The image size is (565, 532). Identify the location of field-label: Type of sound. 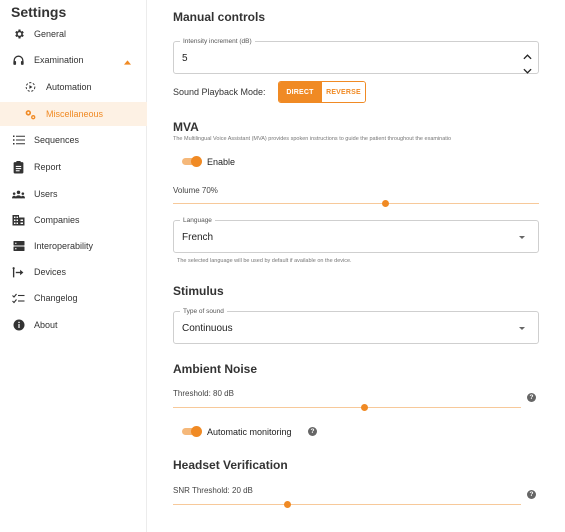
(203, 311).